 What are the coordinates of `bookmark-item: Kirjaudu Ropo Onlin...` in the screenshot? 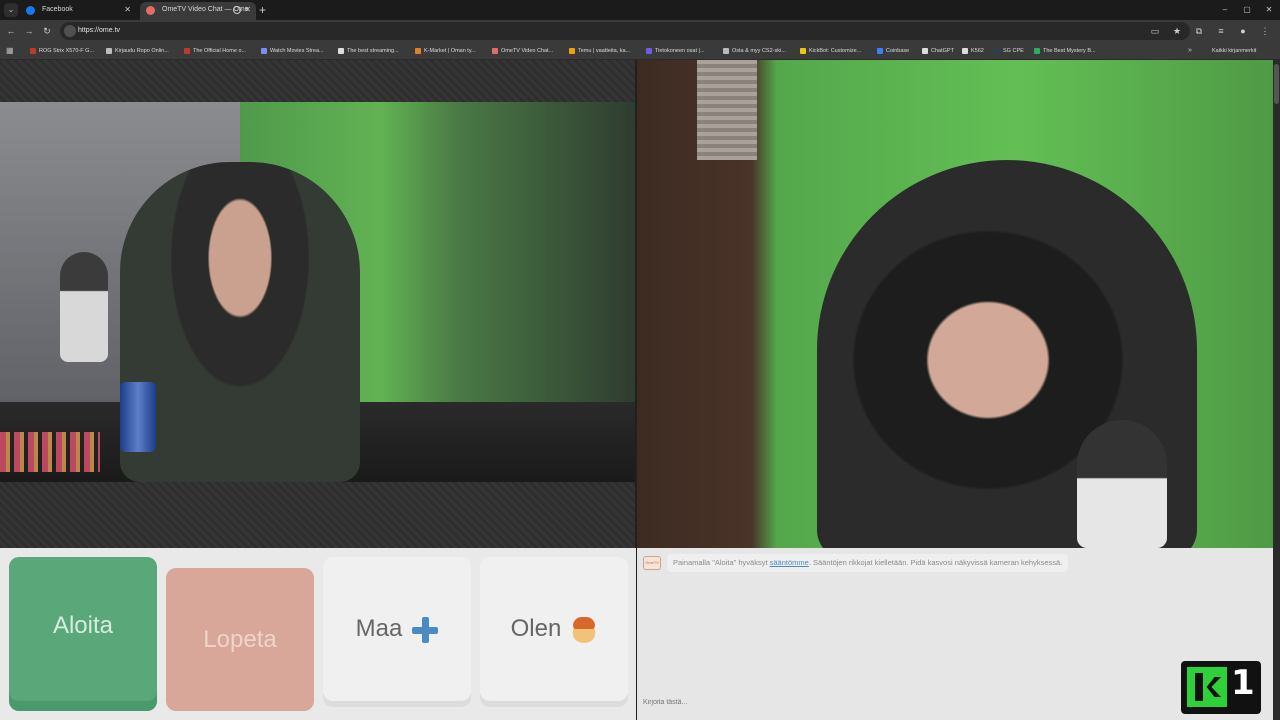 It's located at (137, 51).